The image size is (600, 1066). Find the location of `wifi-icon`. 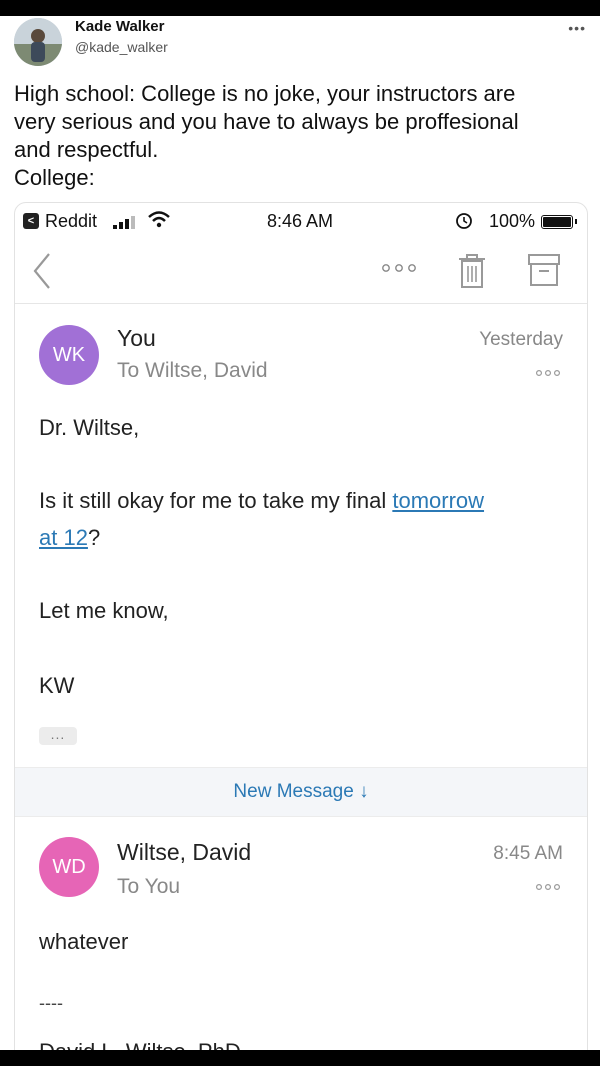

wifi-icon is located at coordinates (159, 219).